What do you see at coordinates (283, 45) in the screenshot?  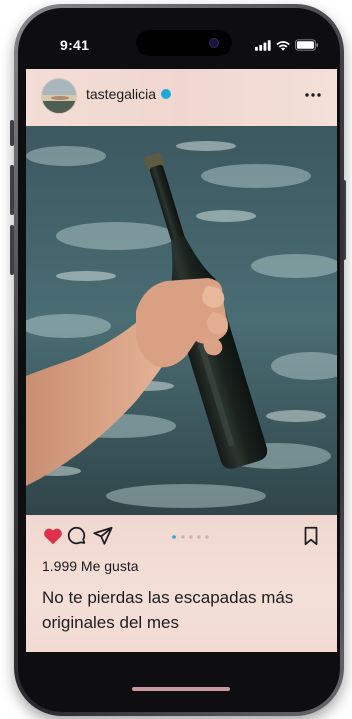 I see `wifi-icon` at bounding box center [283, 45].